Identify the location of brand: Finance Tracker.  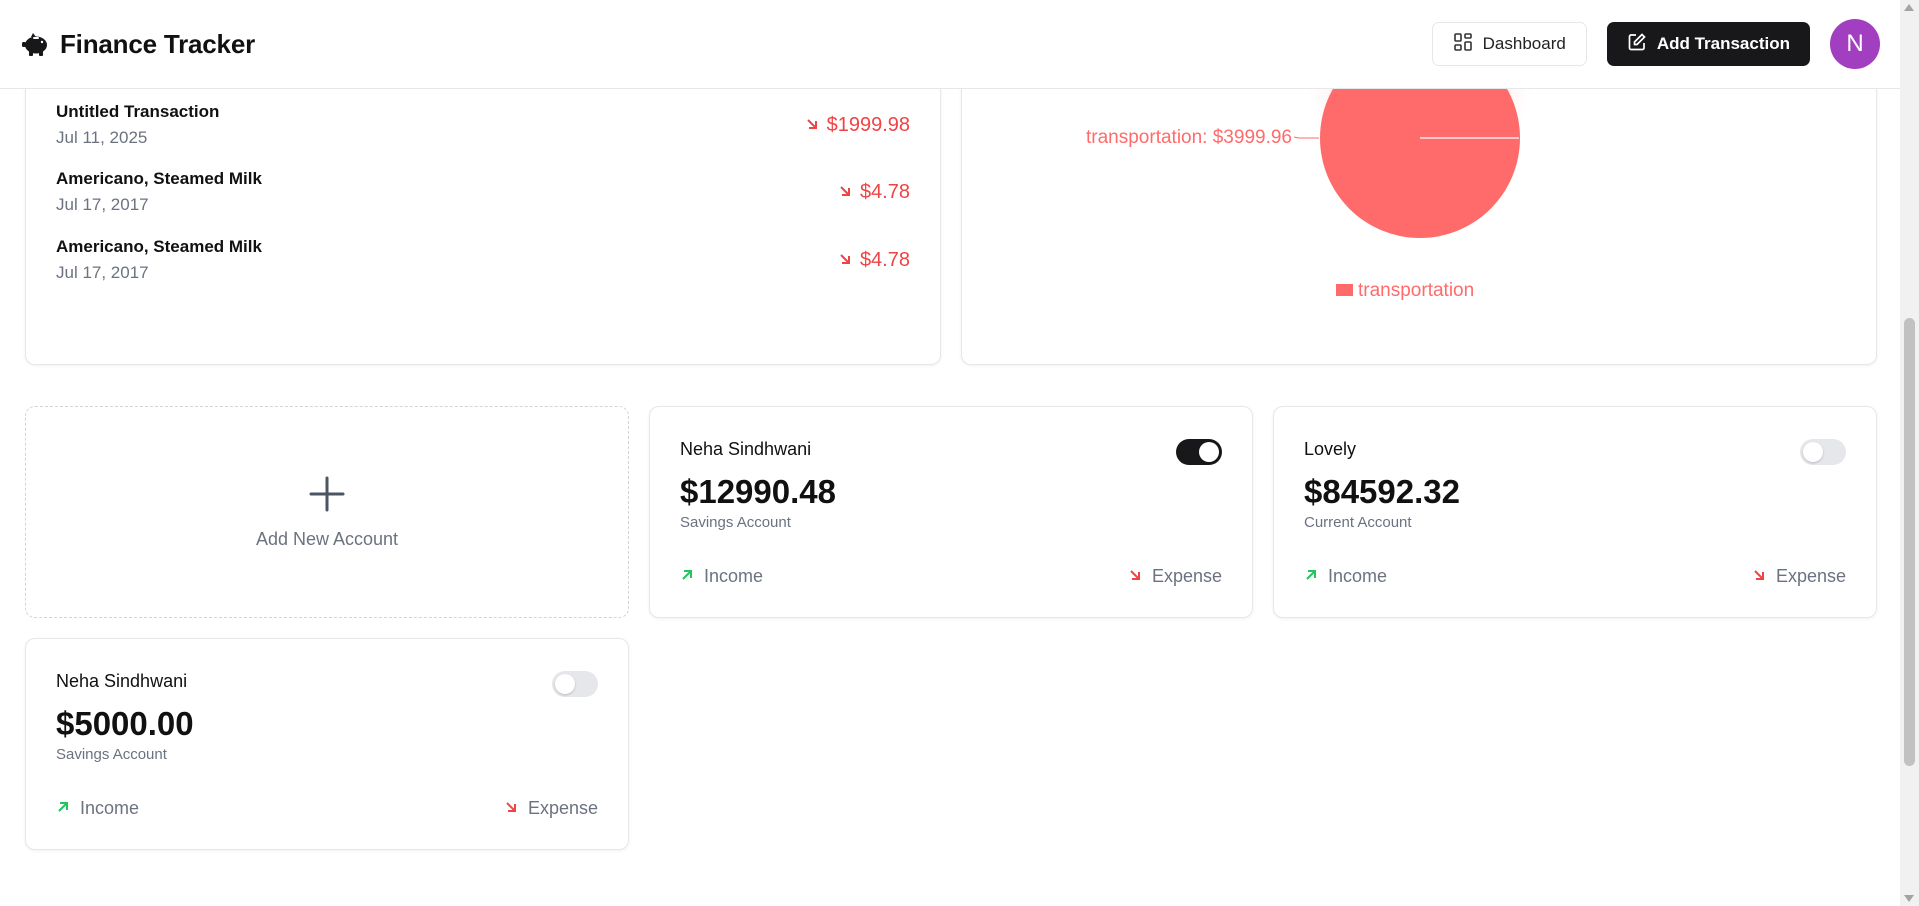
(137, 44).